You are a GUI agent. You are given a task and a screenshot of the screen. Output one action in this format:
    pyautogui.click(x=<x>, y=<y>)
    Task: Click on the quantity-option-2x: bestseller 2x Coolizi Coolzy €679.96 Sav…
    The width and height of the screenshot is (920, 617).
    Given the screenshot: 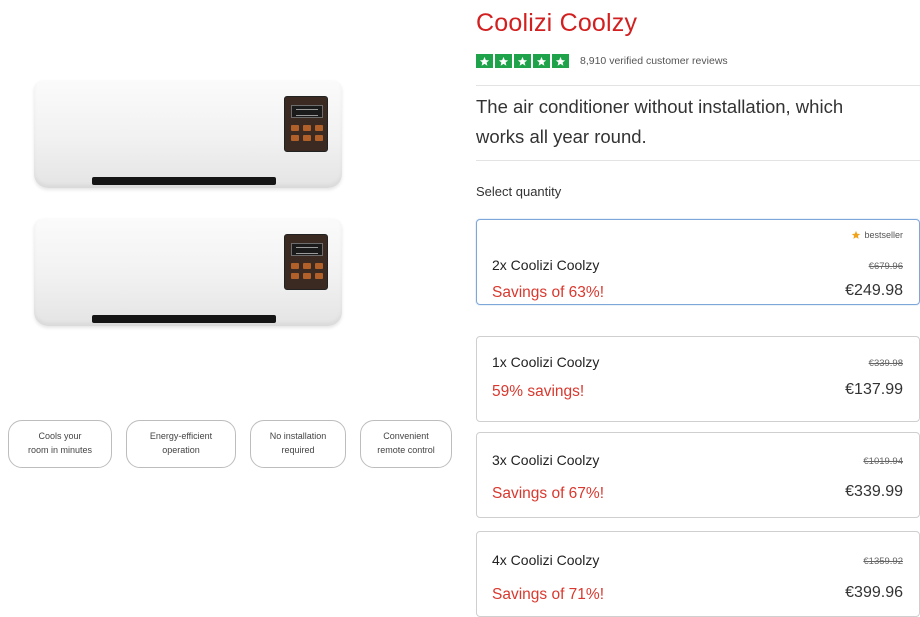 What is the action you would take?
    pyautogui.click(x=698, y=262)
    